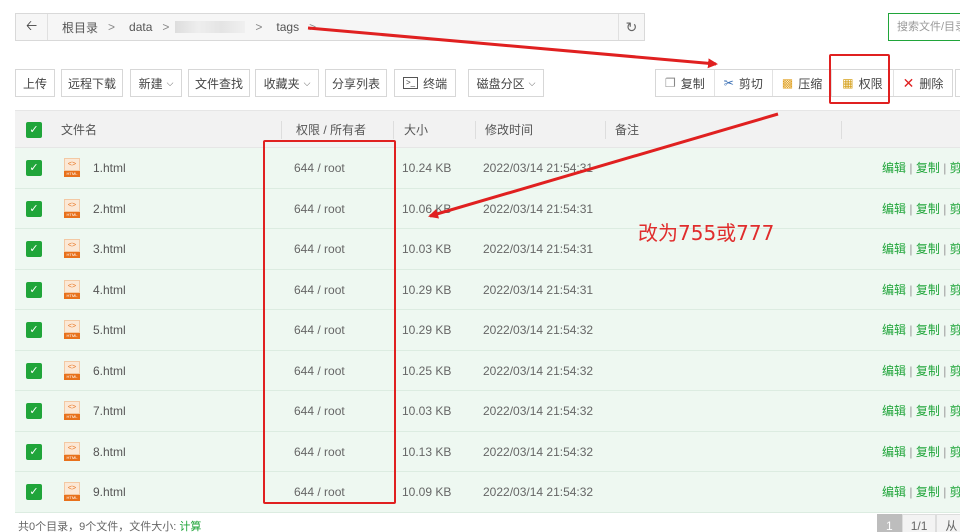 The width and height of the screenshot is (960, 532). What do you see at coordinates (287, 83) in the screenshot?
I see `favorites-dropdown: 收藏夹 ⌵` at bounding box center [287, 83].